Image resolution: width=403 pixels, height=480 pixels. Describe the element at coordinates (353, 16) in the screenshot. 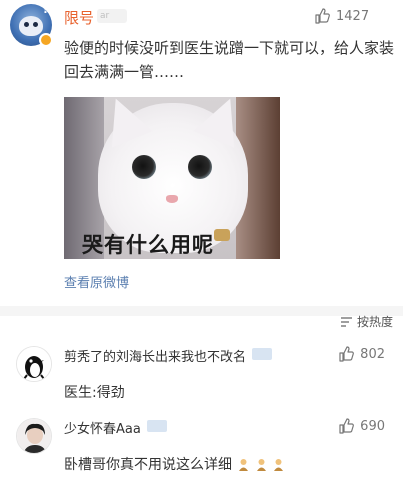

I see `post-like-count: 1427` at that location.